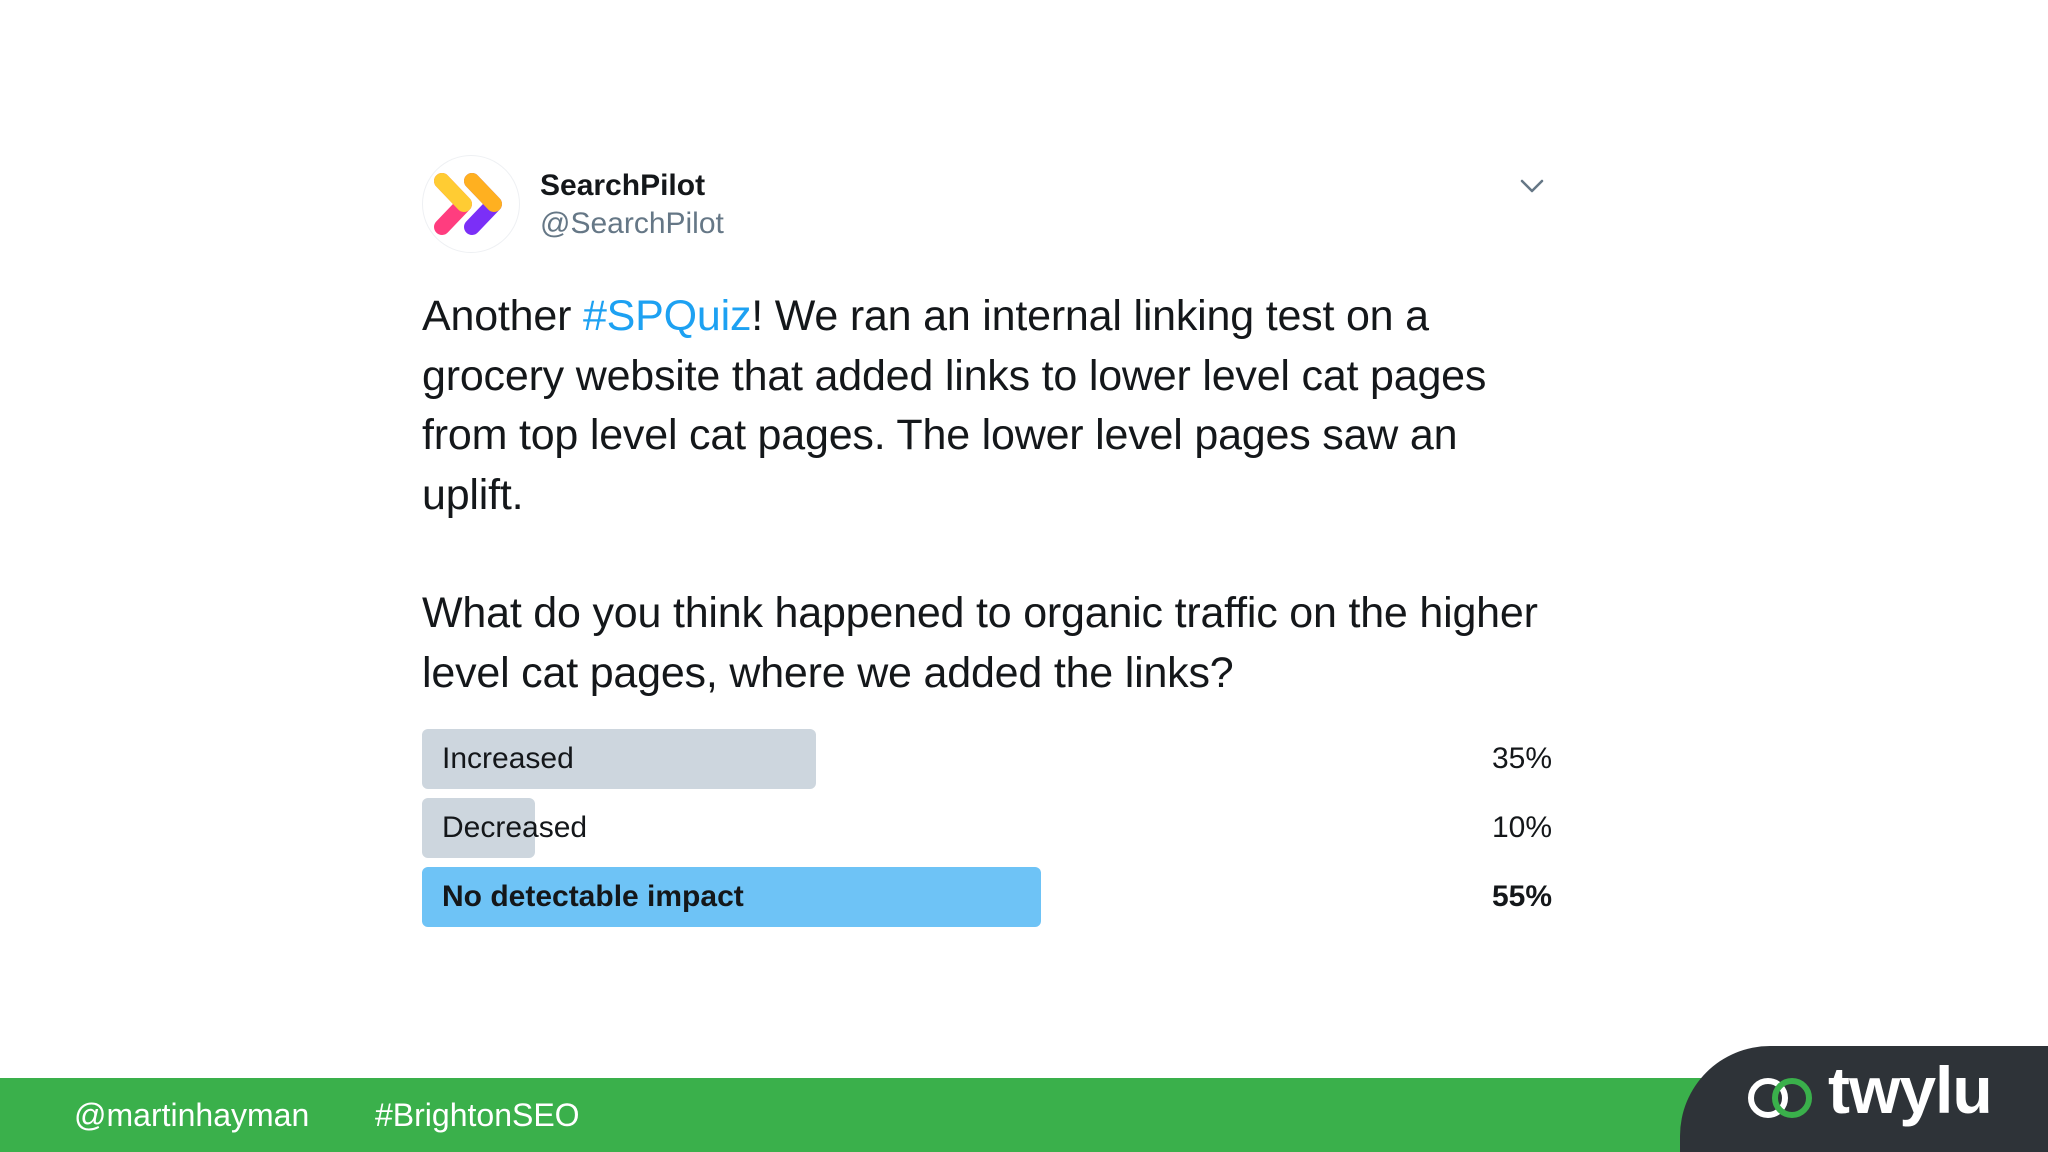 This screenshot has width=2048, height=1152. What do you see at coordinates (1910, 1090) in the screenshot?
I see `brand-wordmark: twylu` at bounding box center [1910, 1090].